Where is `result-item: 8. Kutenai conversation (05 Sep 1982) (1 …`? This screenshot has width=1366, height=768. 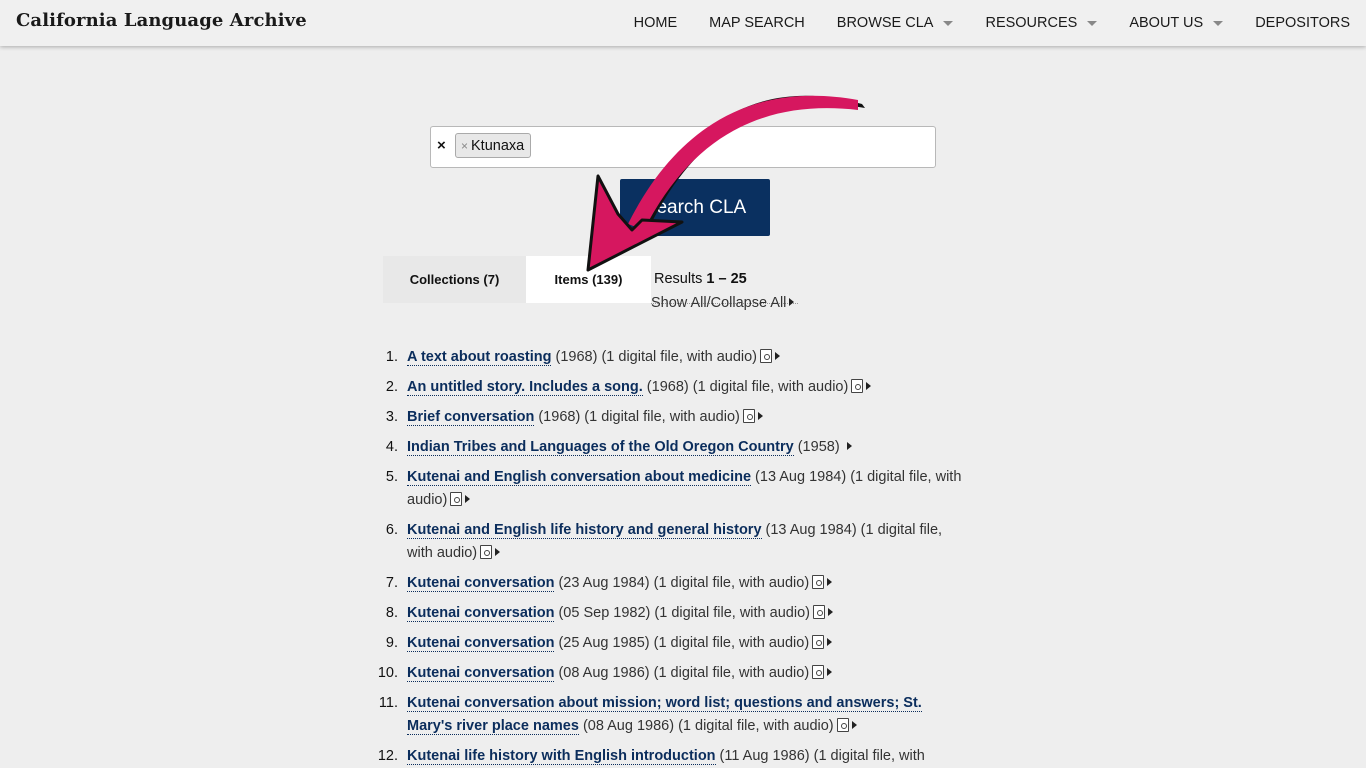 result-item: 8. Kutenai conversation (05 Sep 1982) (1 … is located at coordinates (670, 613).